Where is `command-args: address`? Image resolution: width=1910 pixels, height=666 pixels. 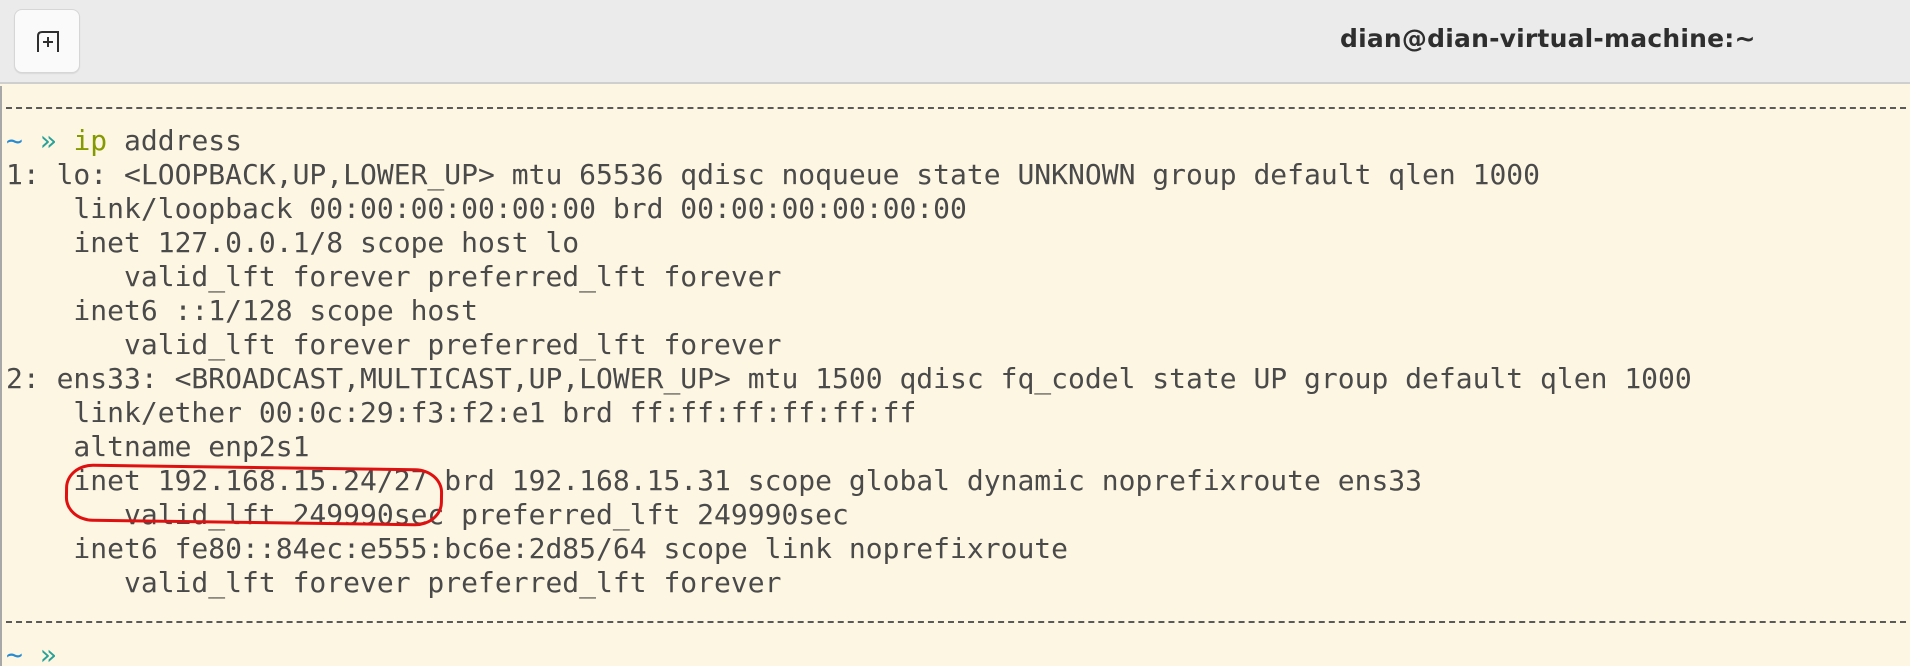 command-args: address is located at coordinates (175, 140).